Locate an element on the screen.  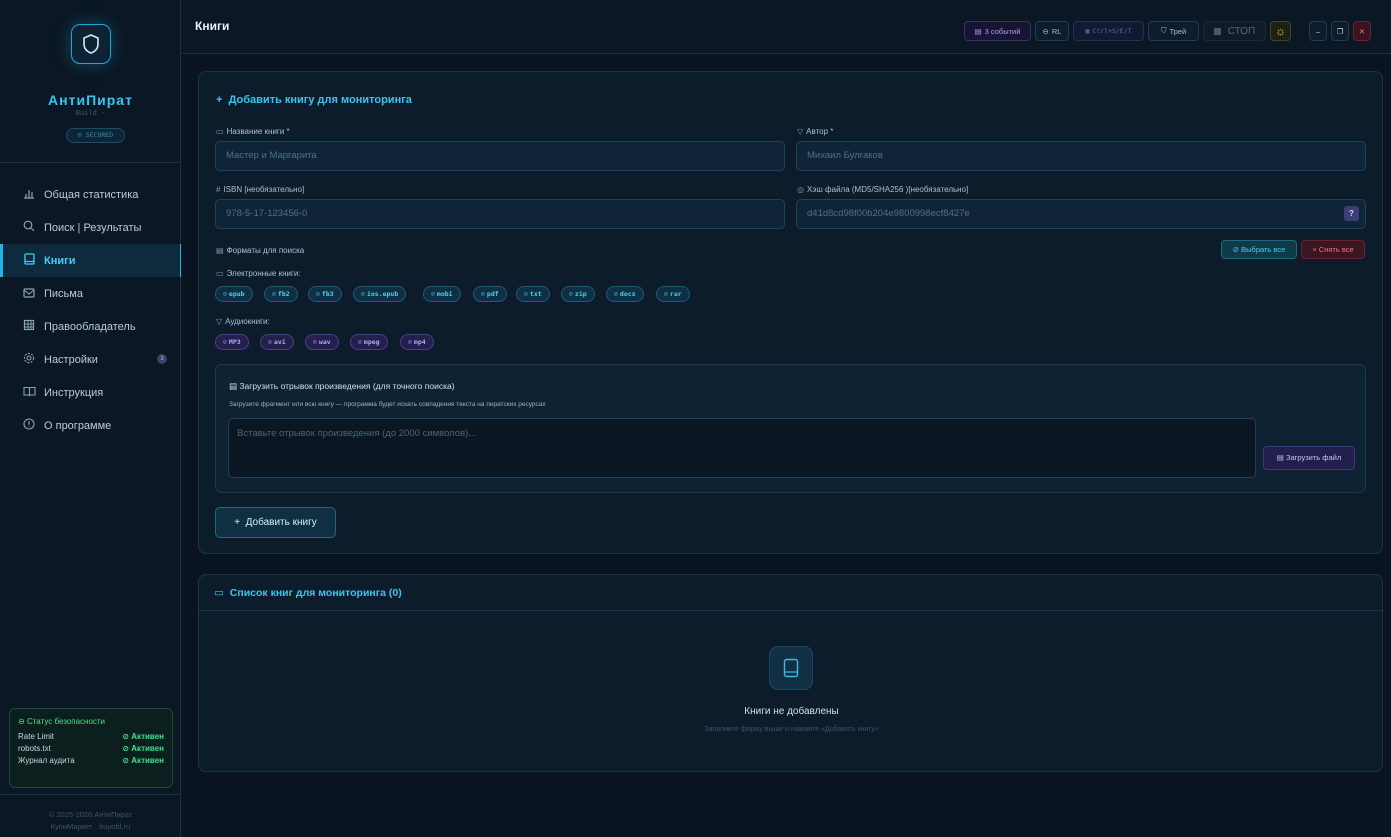
add-book-button: + Добавить книгу is located at coordinates (275, 522).